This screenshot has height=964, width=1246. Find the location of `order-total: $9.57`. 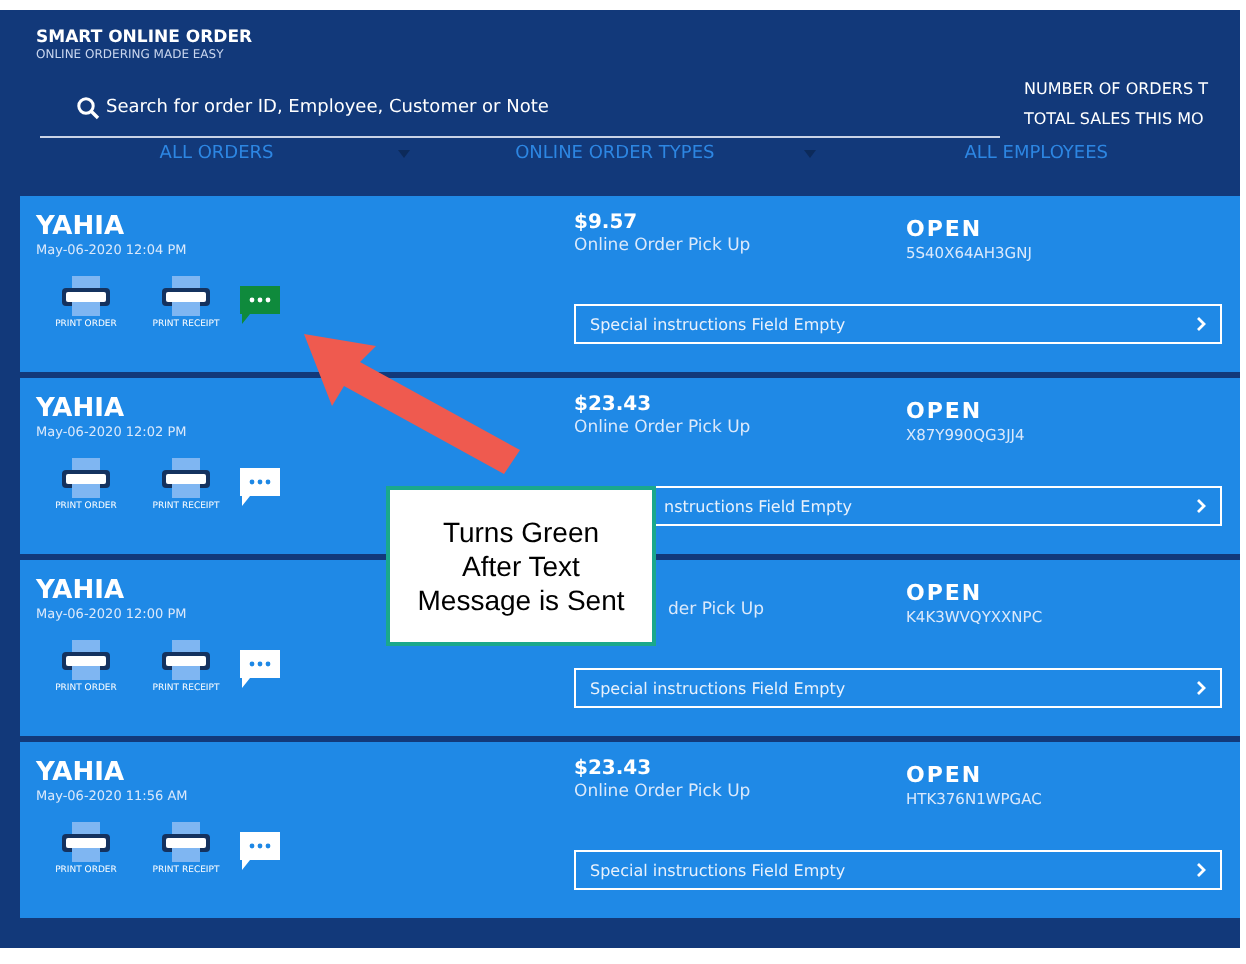

order-total: $9.57 is located at coordinates (607, 224).